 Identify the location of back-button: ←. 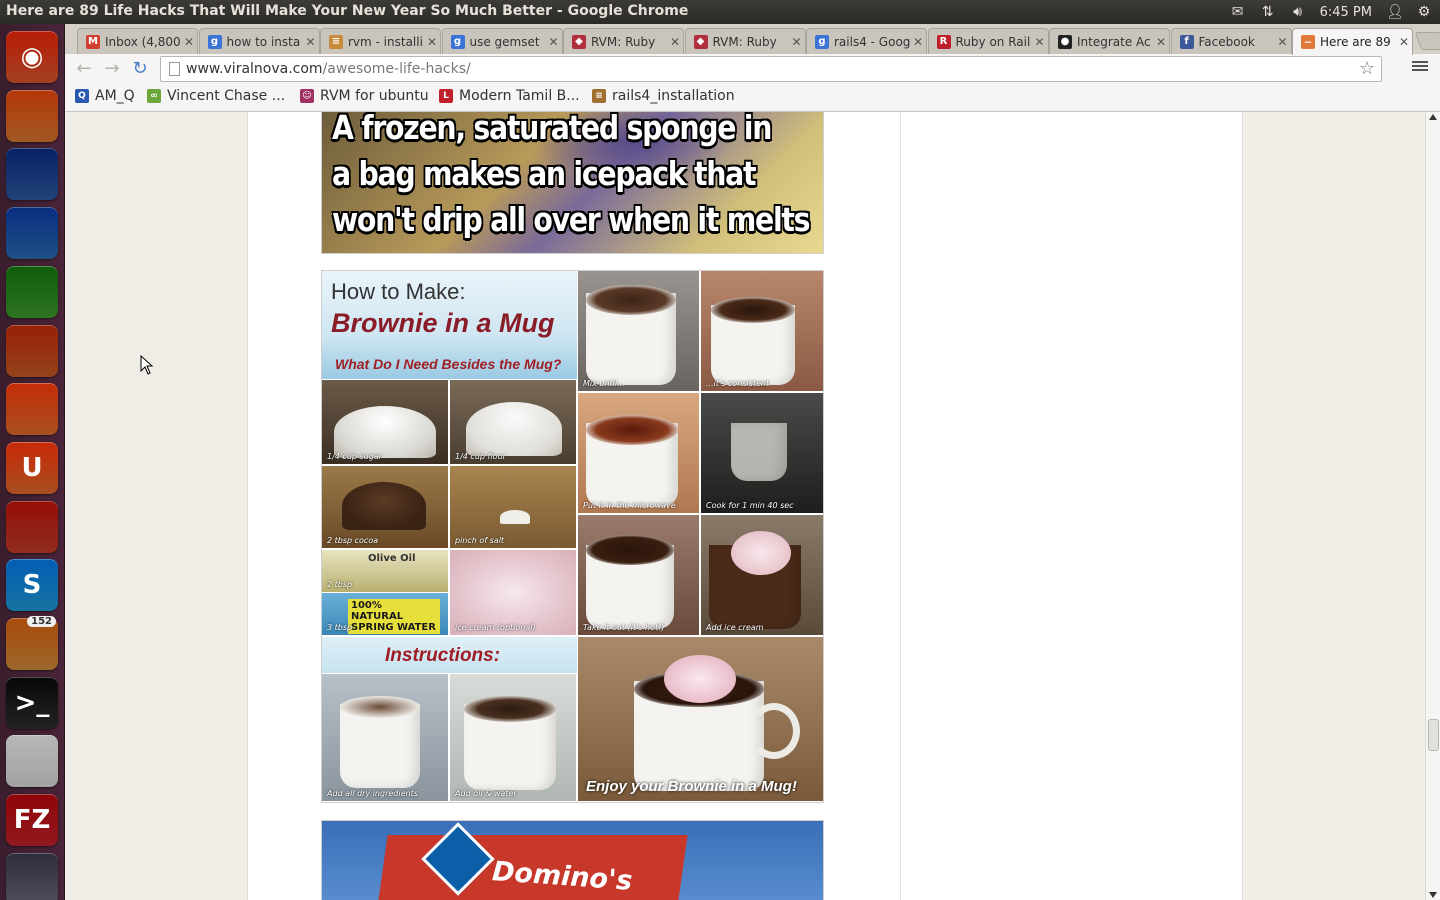
(84, 69).